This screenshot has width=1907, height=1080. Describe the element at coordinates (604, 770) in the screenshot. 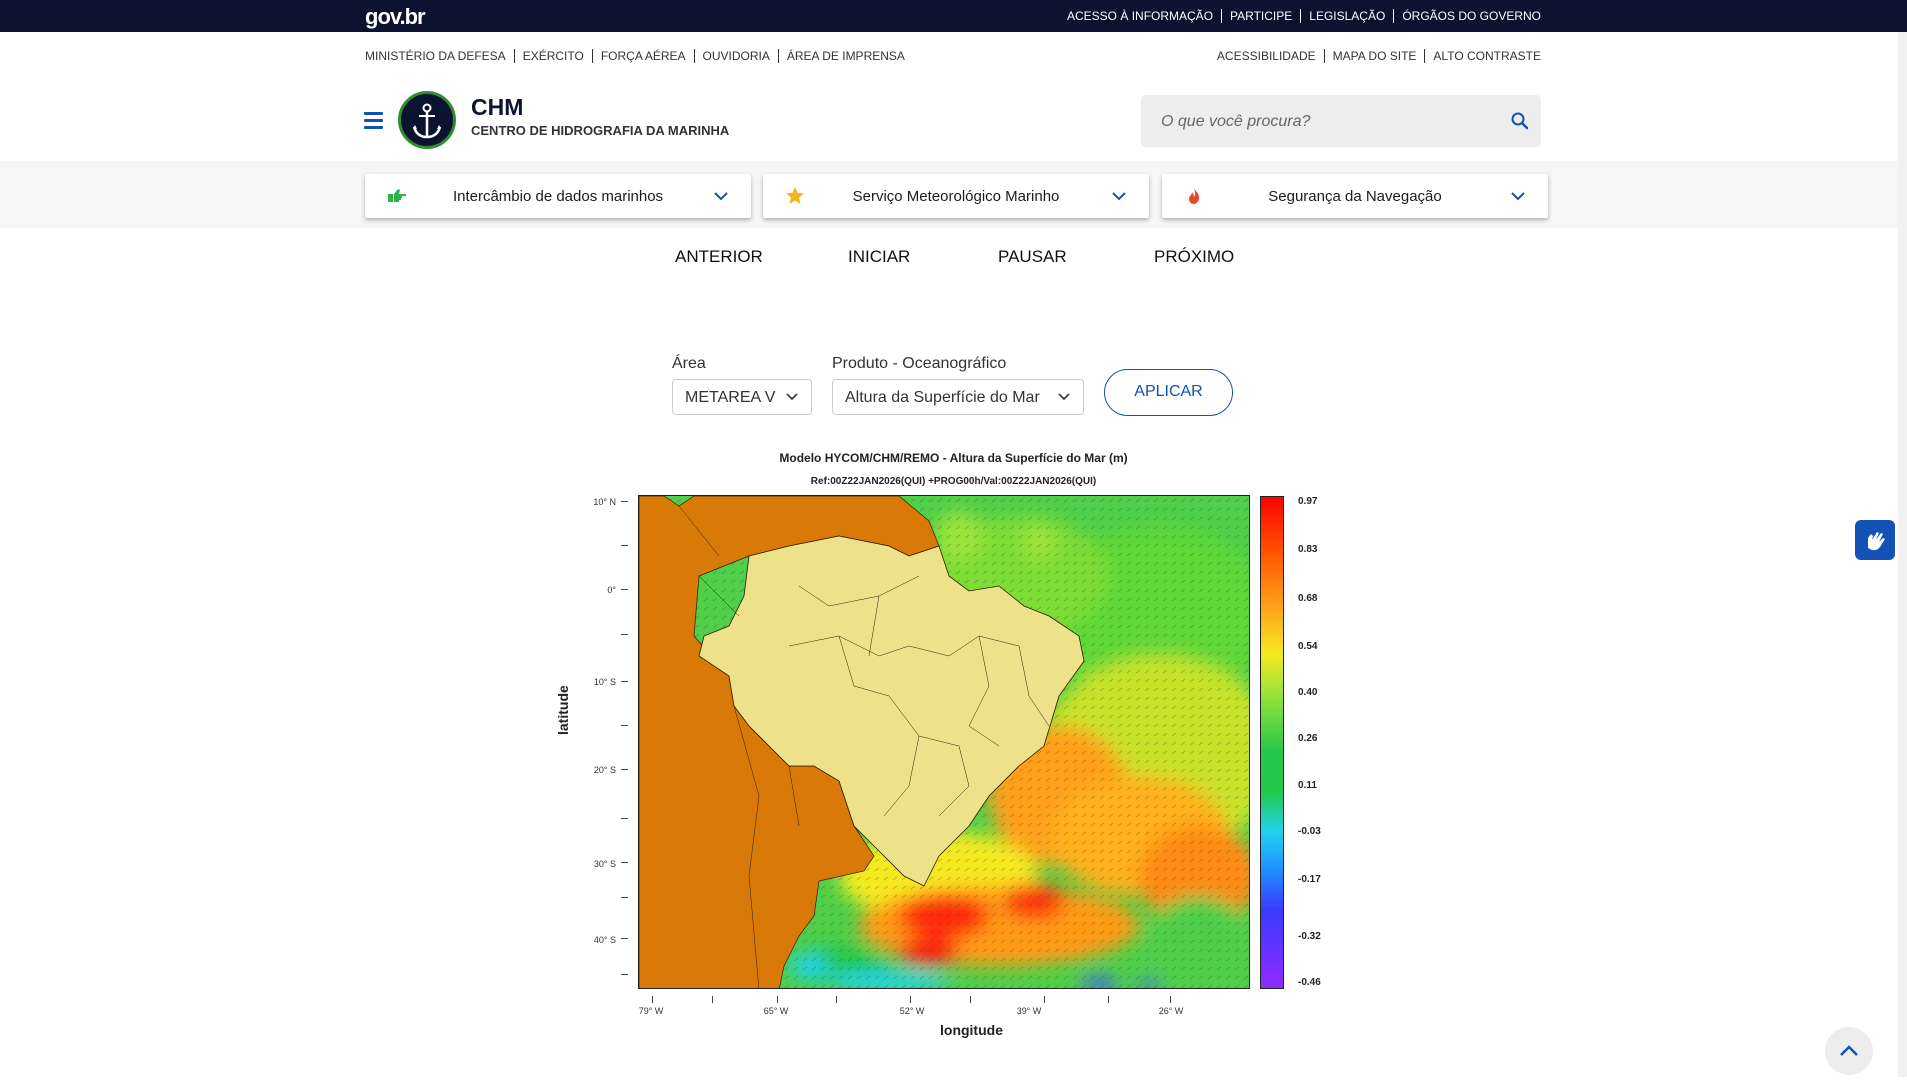

I see `lat-label: 20° S` at that location.